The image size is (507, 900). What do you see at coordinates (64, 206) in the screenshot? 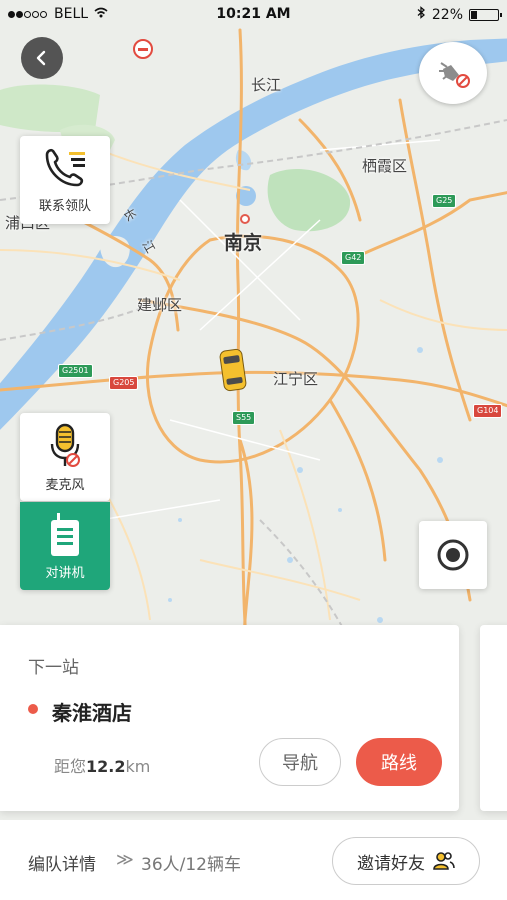
I see `contact-leader-label: 联系领队` at bounding box center [64, 206].